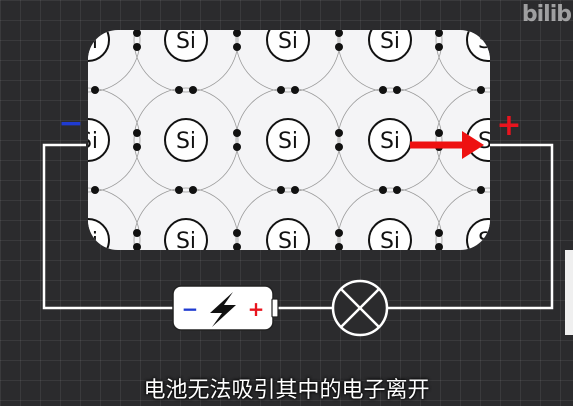  Describe the element at coordinates (569, 292) in the screenshot. I see `edge-panel` at that location.